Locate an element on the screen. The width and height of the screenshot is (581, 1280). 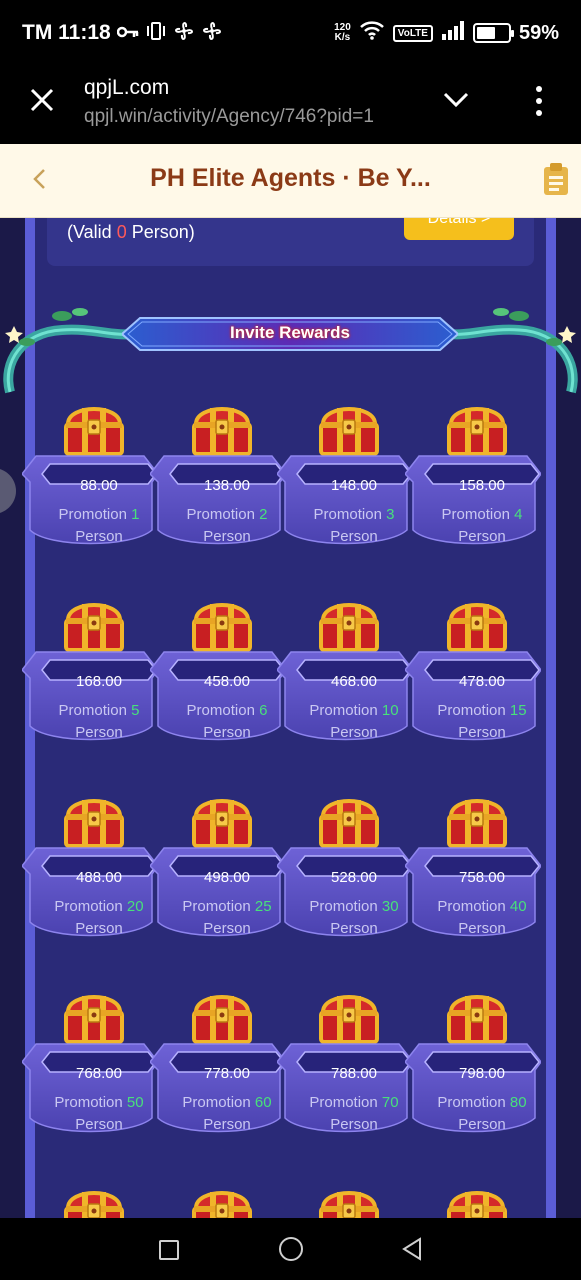
promotion-line: Promotion 4 is located at coordinates (482, 514).